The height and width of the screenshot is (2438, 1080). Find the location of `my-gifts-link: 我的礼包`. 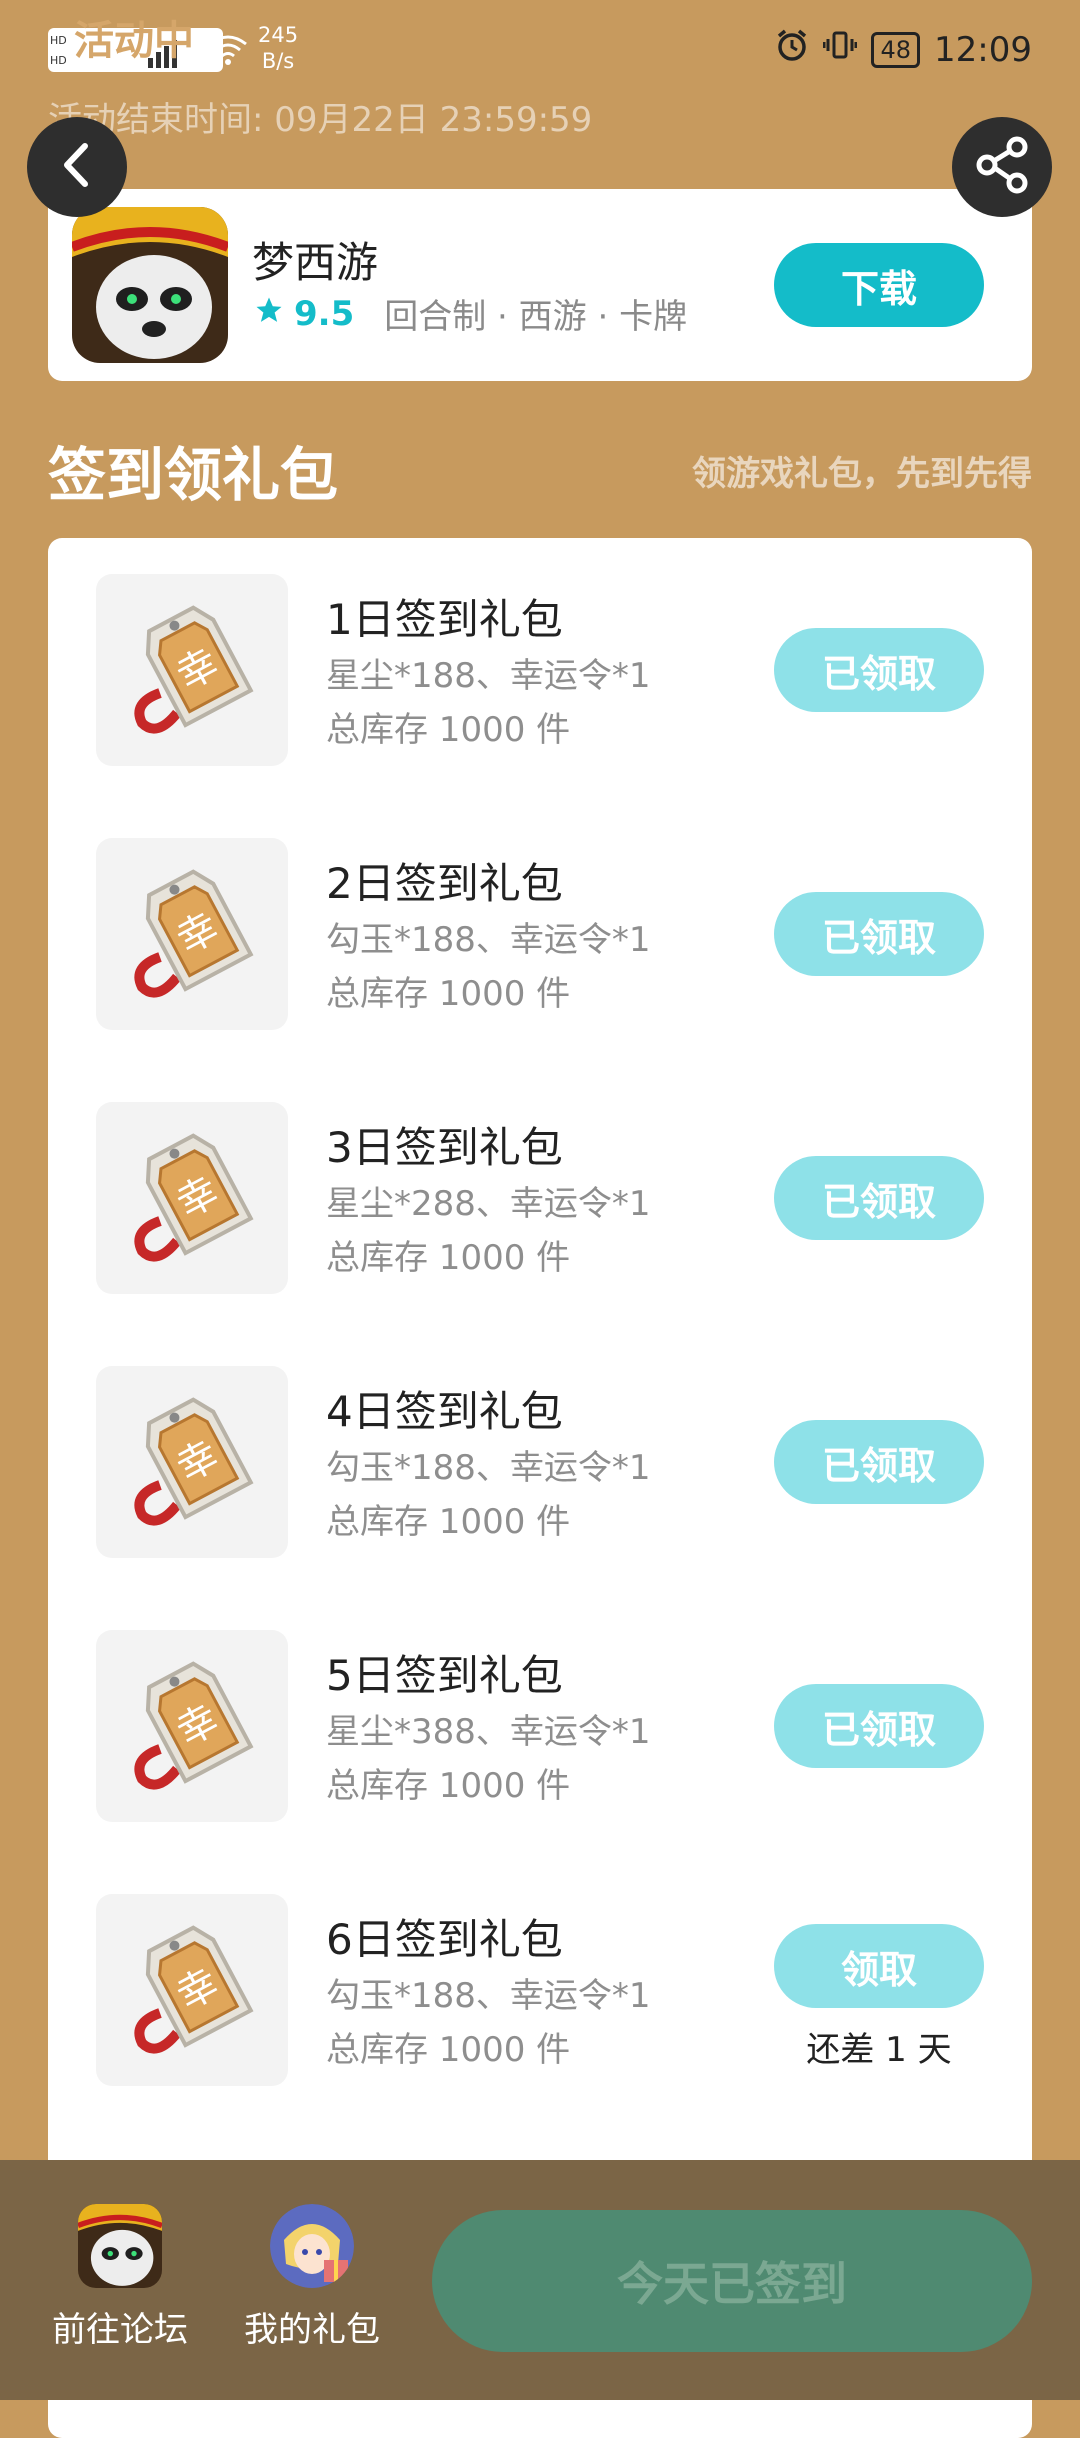

my-gifts-link: 我的礼包 is located at coordinates (312, 2277).